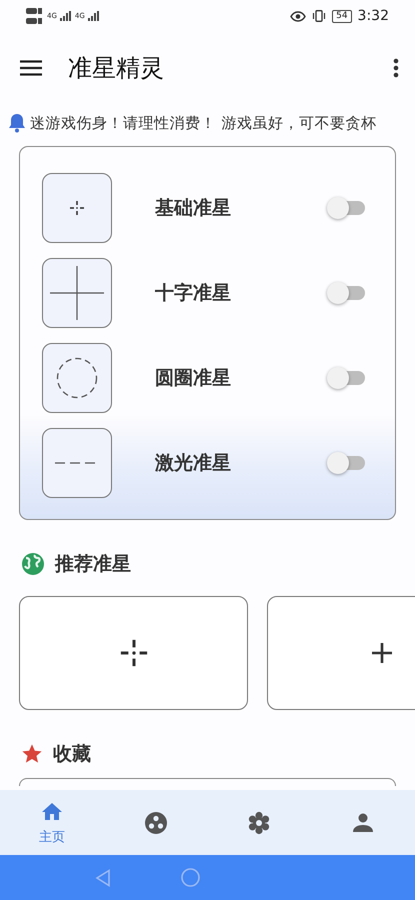 The image size is (415, 900). I want to click on more-options-icon, so click(396, 68).